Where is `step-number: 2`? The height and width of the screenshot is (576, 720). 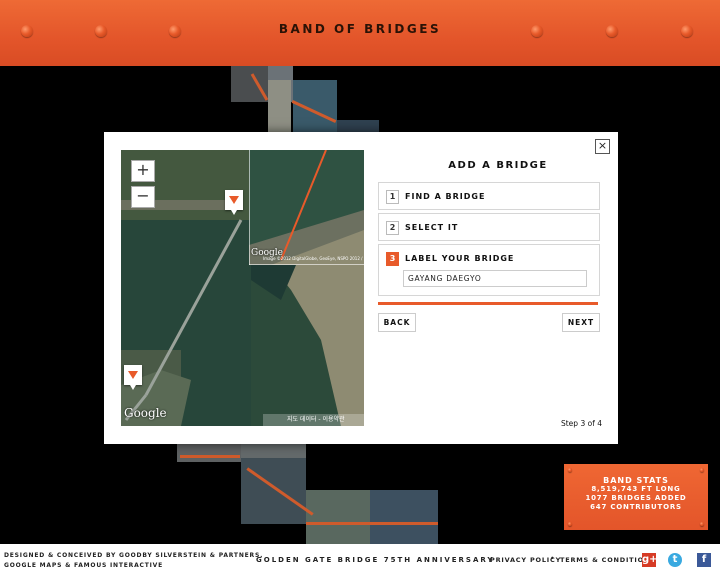
step-number: 2 is located at coordinates (392, 228).